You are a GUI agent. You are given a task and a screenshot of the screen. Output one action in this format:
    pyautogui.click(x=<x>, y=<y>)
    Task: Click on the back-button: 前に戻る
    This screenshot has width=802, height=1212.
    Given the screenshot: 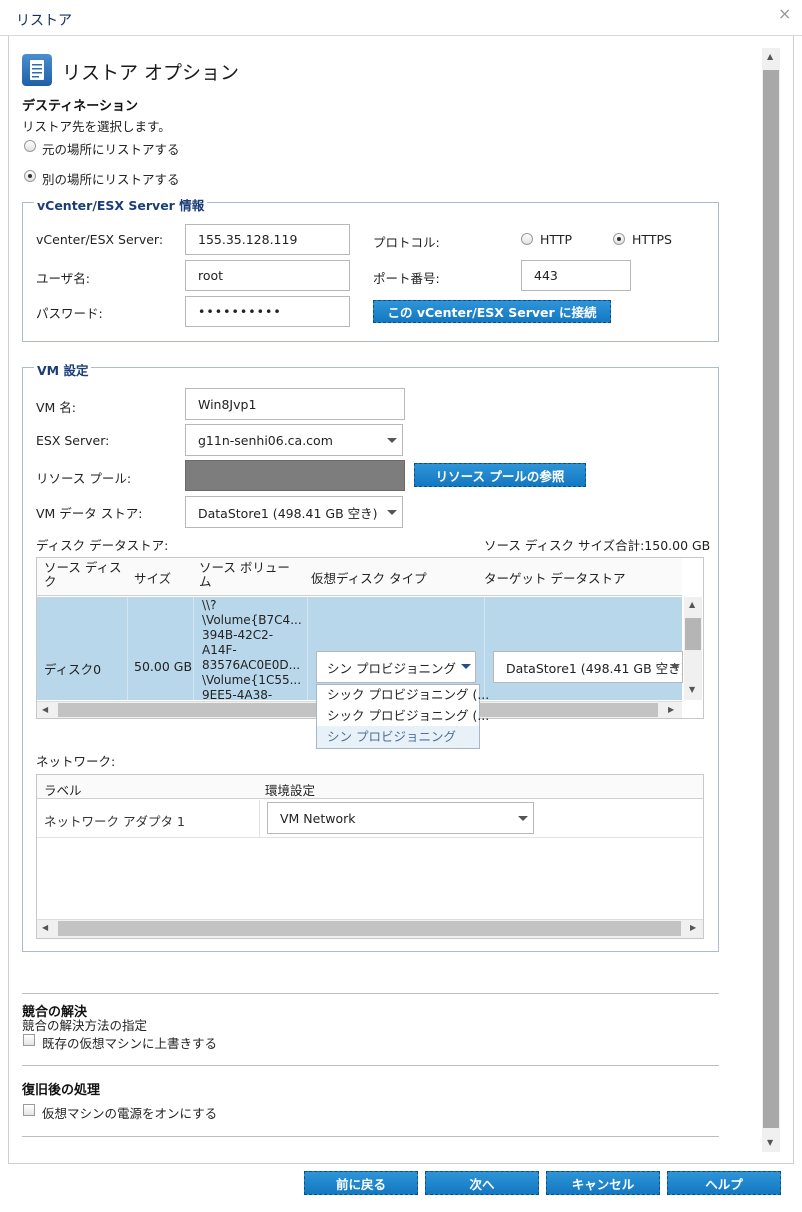 What is the action you would take?
    pyautogui.click(x=361, y=1183)
    